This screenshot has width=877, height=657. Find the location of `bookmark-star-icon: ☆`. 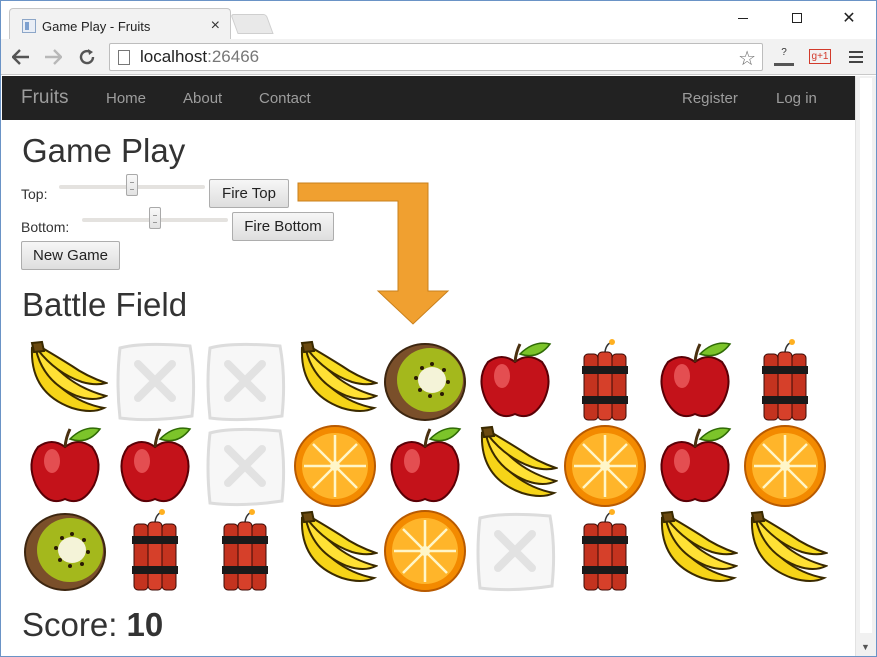

bookmark-star-icon: ☆ is located at coordinates (747, 58).